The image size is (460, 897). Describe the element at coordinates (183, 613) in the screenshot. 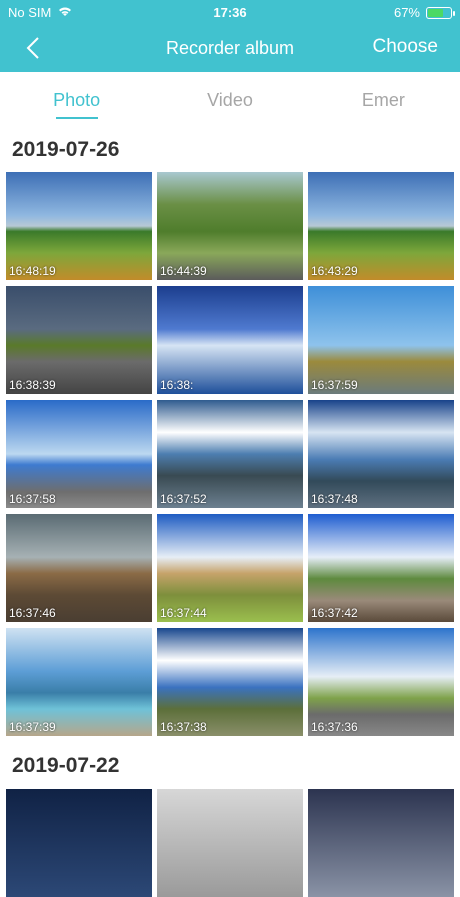

I see `photo-time: 16:37:44` at that location.